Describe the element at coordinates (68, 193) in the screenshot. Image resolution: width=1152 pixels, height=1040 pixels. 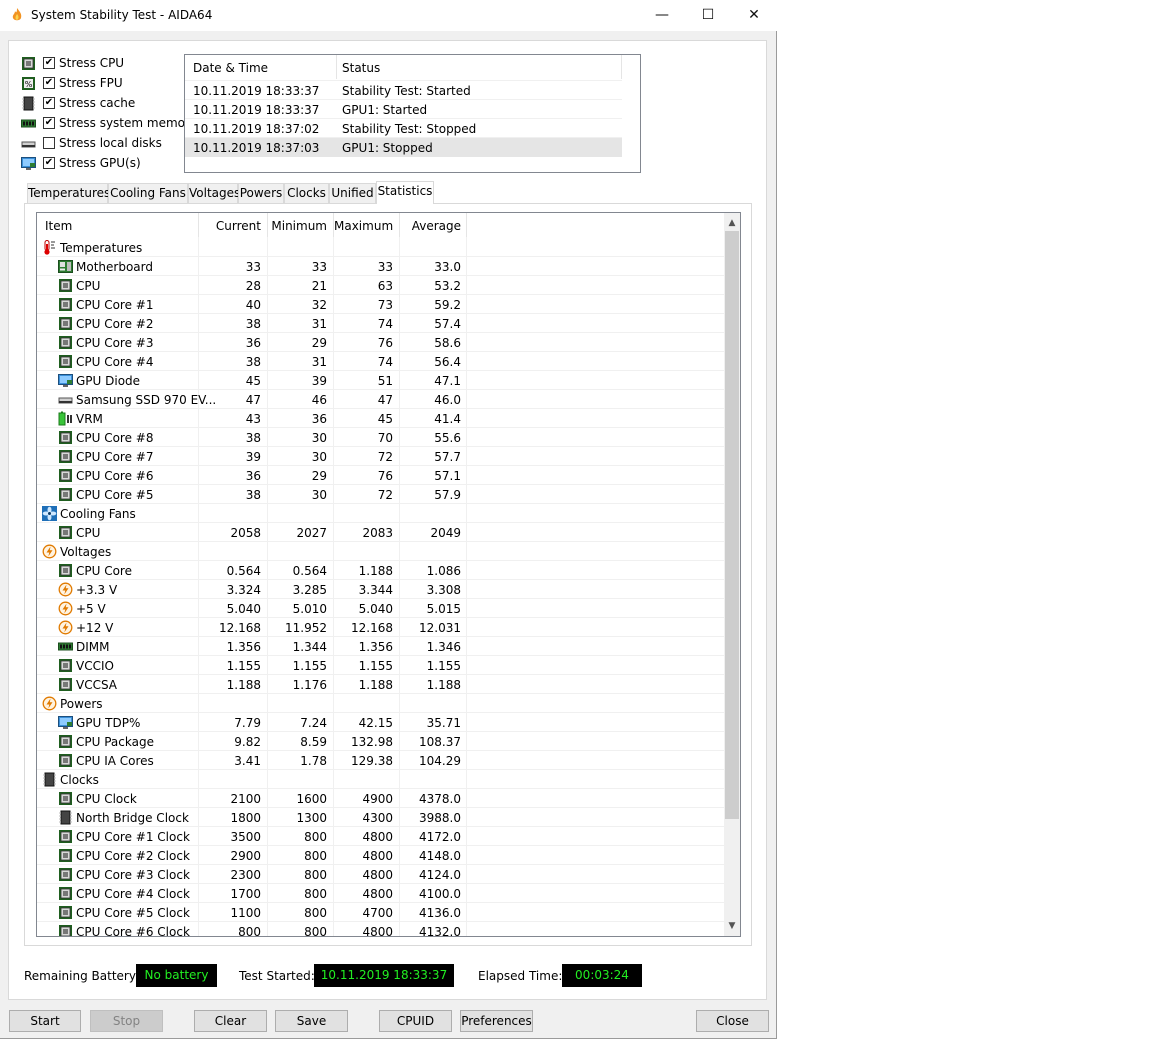
I see `tab-temperatures: Temperatures` at that location.